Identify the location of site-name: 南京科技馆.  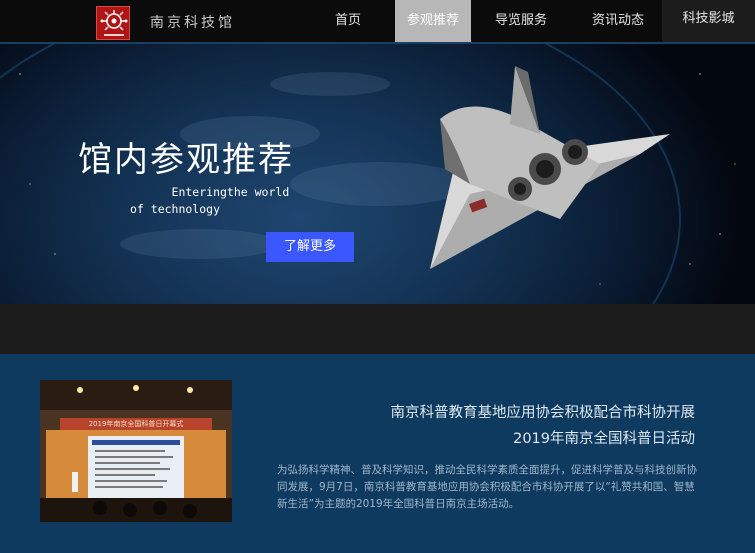
(192, 23).